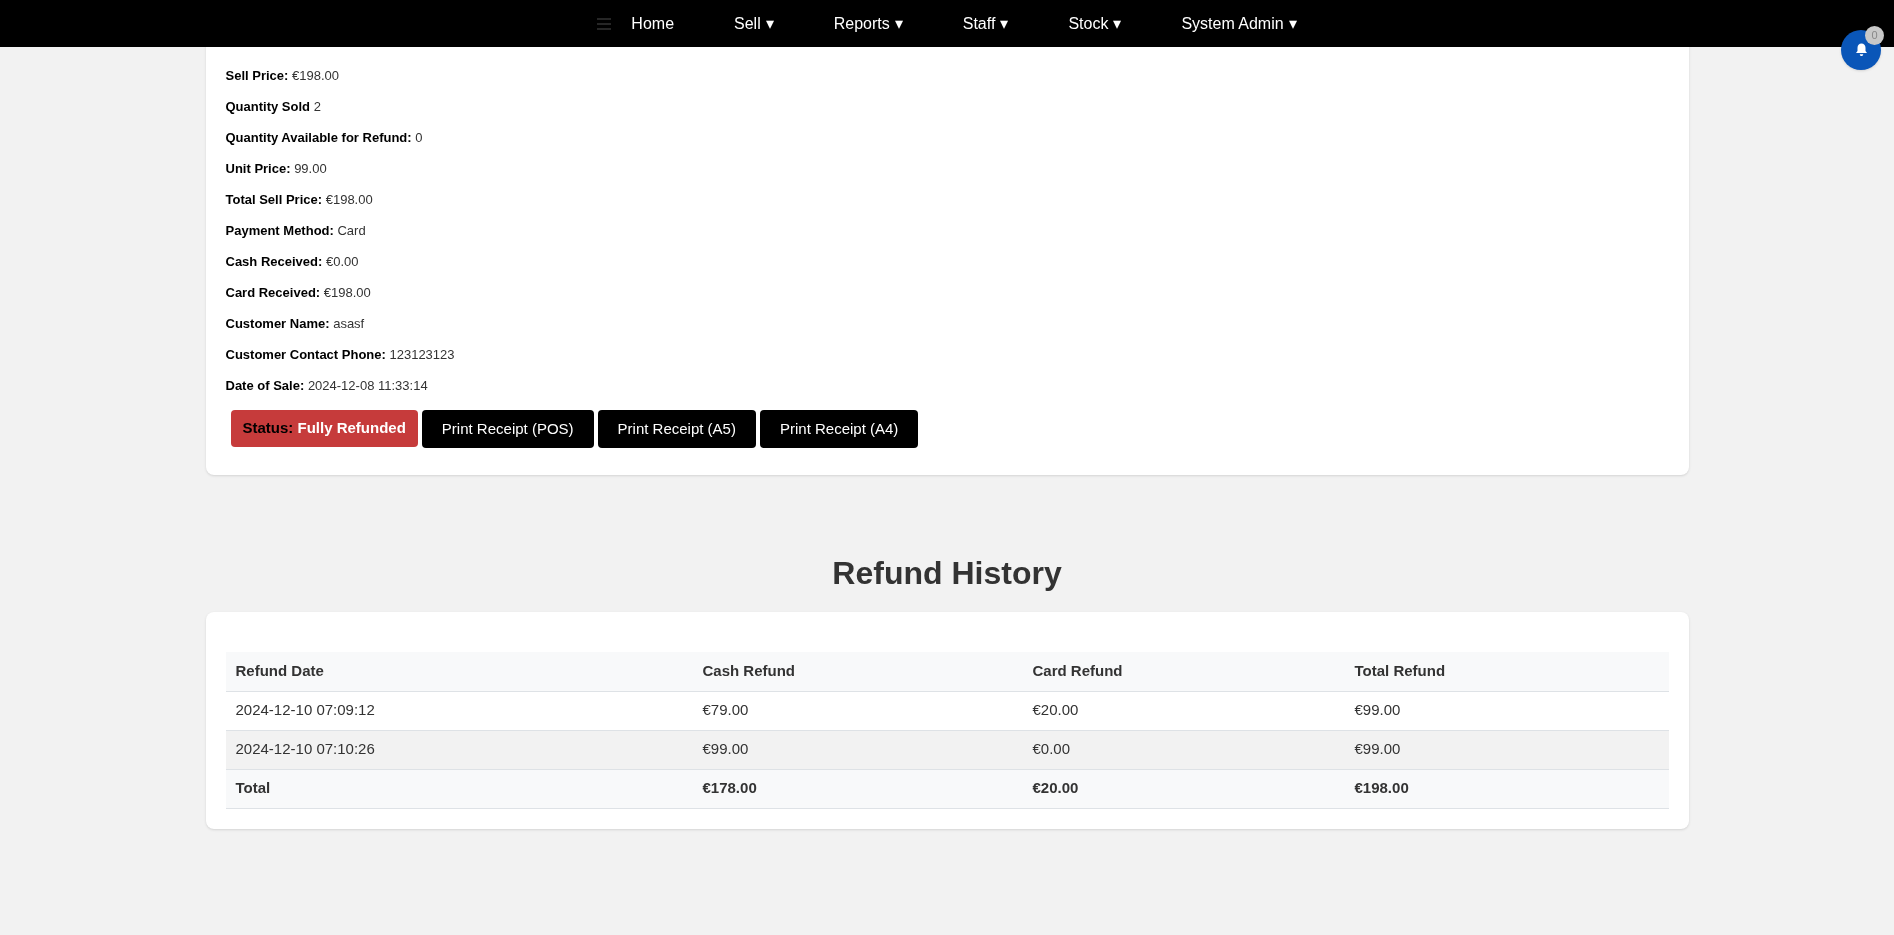  I want to click on total-cell: €178.00, so click(857, 788).